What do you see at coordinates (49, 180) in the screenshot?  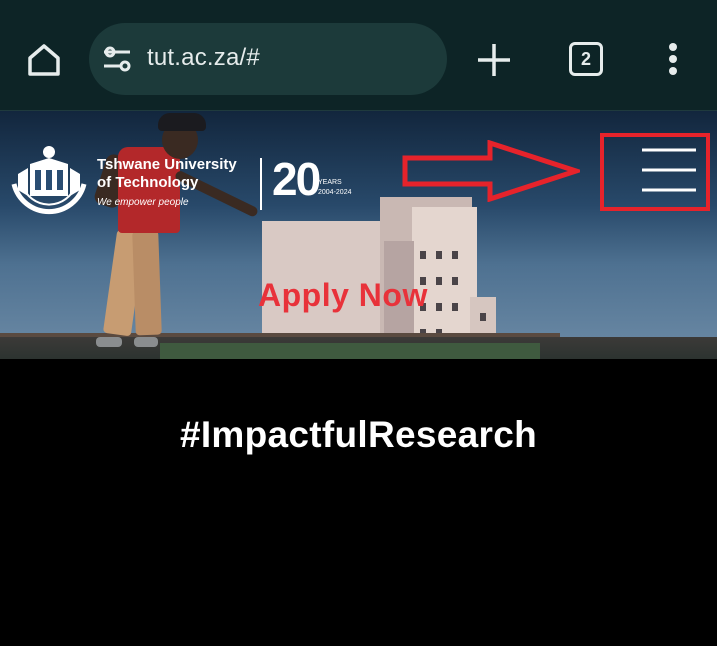 I see `tut-emblem-icon` at bounding box center [49, 180].